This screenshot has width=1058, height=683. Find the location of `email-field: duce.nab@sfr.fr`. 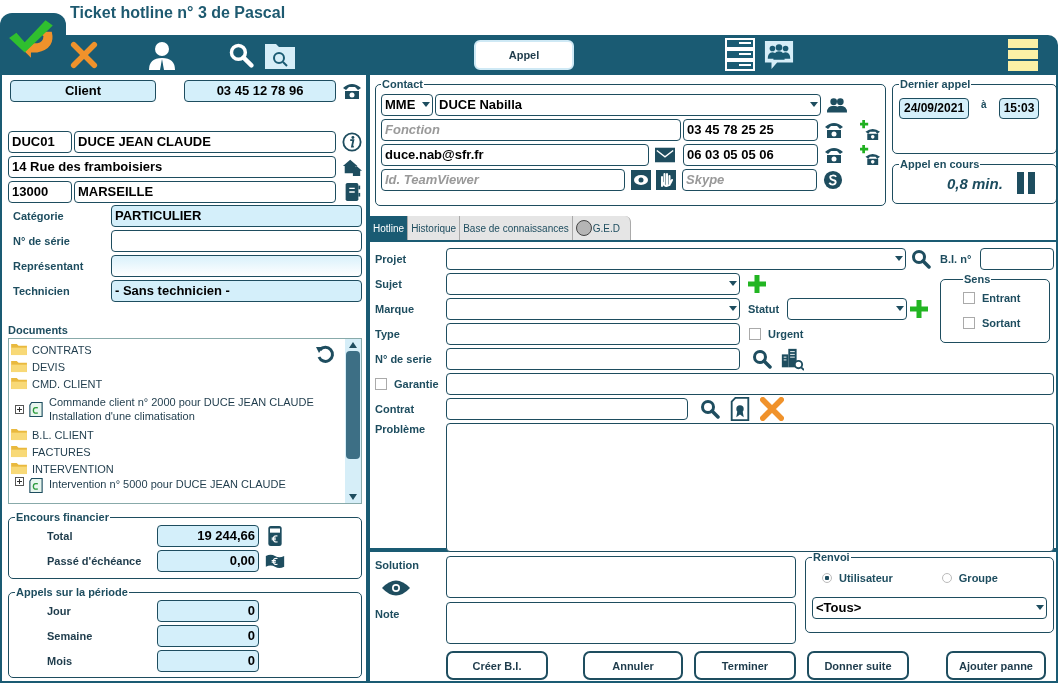

email-field: duce.nab@sfr.fr is located at coordinates (515, 154).